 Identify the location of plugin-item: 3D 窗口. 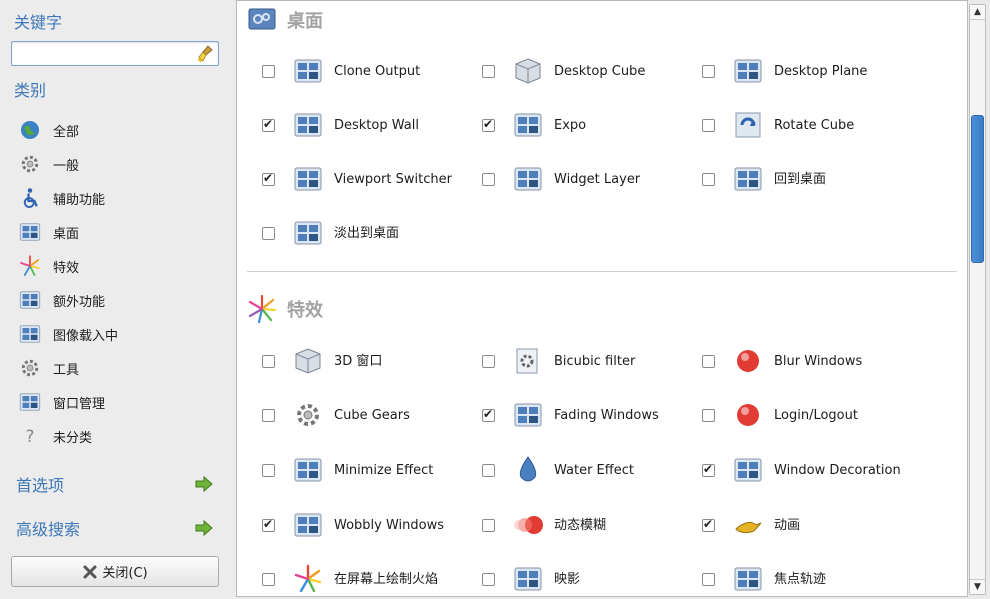
(350, 361).